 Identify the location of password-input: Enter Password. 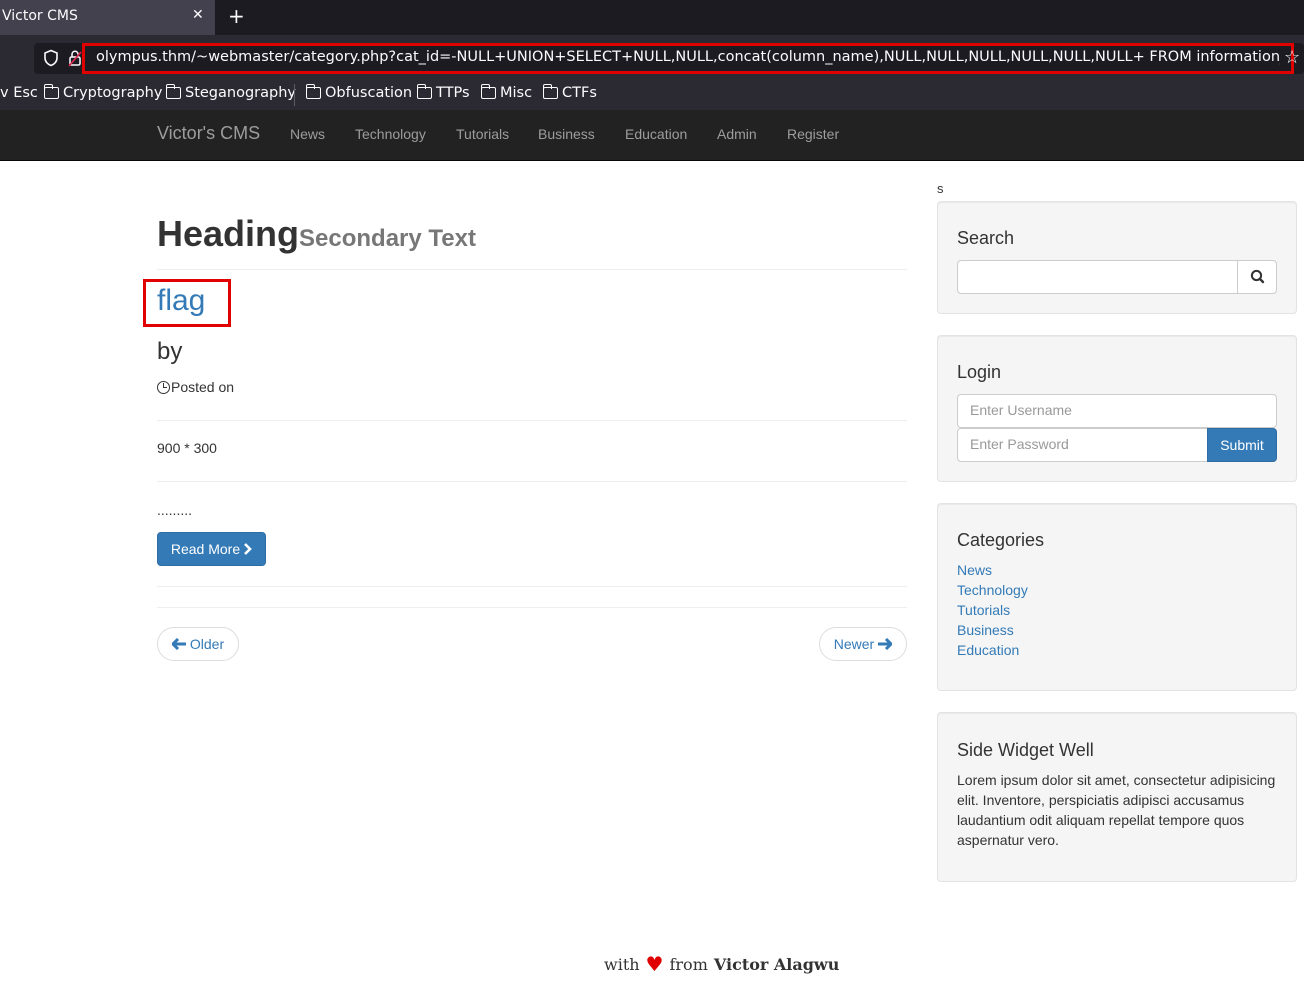
(1082, 445).